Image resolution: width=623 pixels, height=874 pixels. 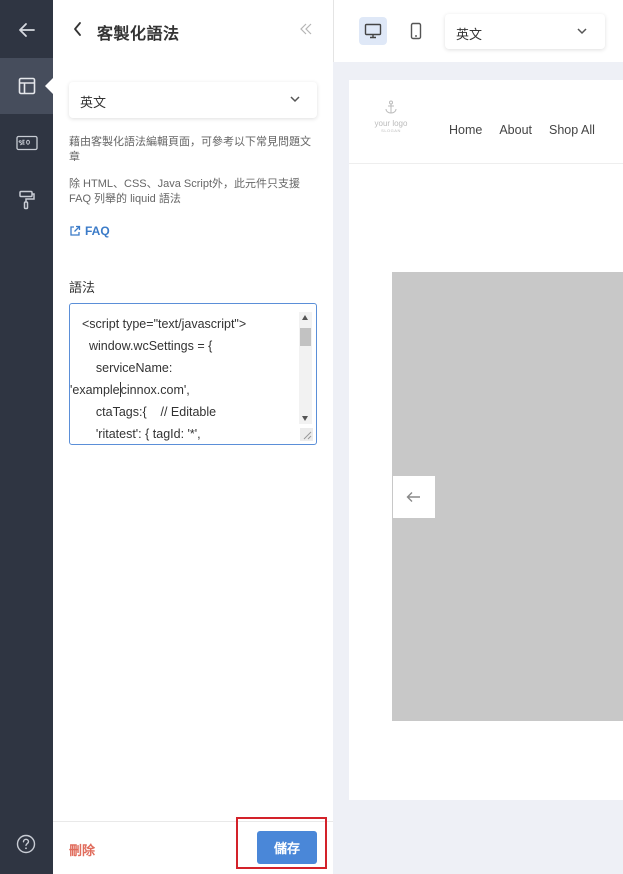 I want to click on mobile-icon, so click(x=416, y=31).